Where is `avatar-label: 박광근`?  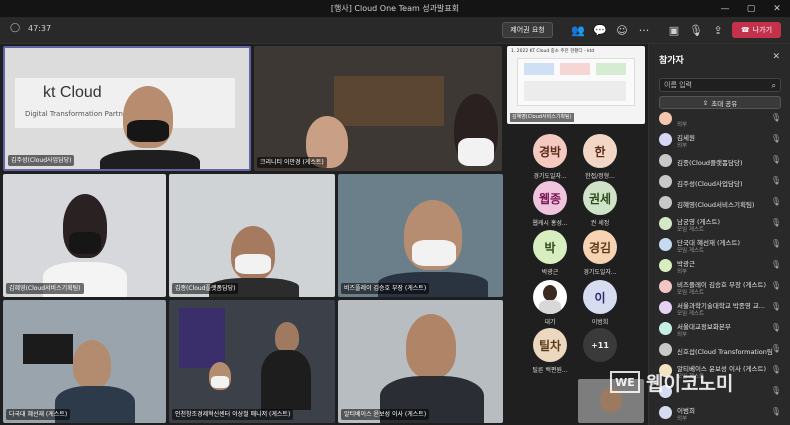 avatar-label: 박광근 is located at coordinates (550, 272).